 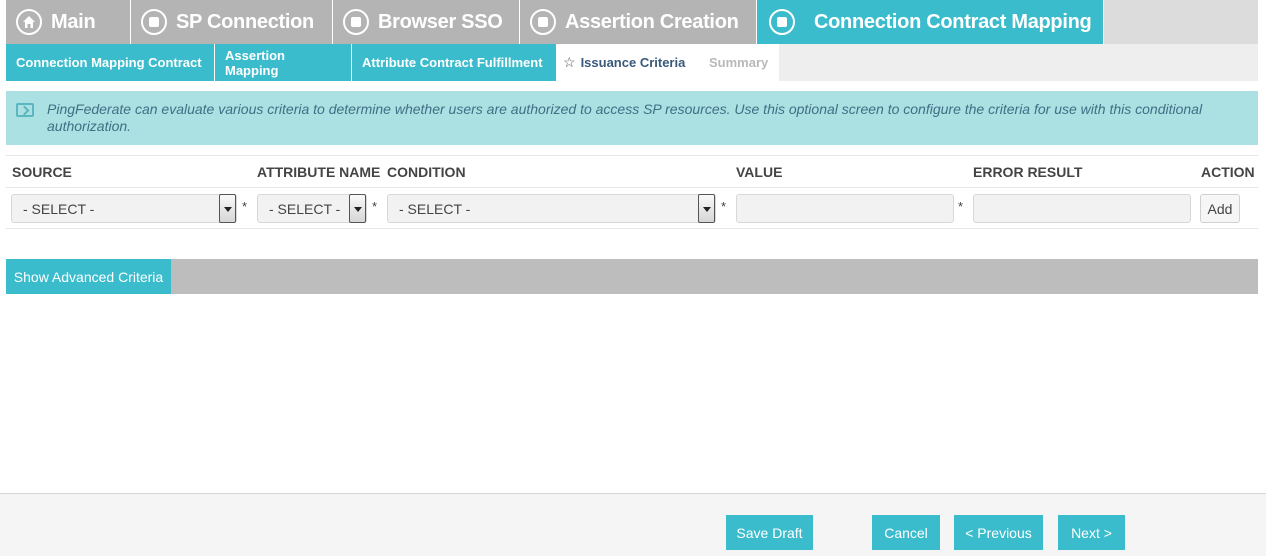 What do you see at coordinates (845, 208) in the screenshot?
I see `value-input` at bounding box center [845, 208].